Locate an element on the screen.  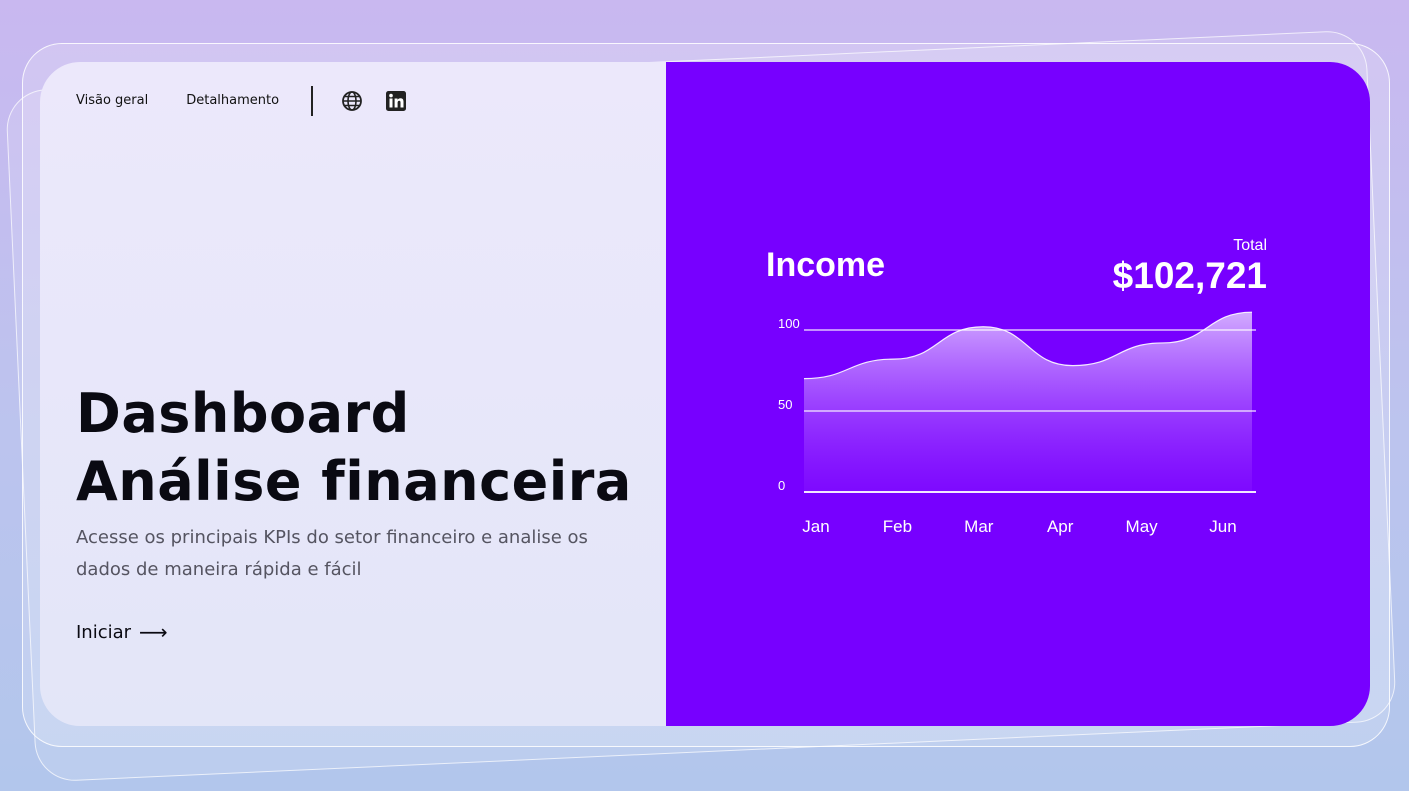
x-tick-label: Jan is located at coordinates (815, 526).